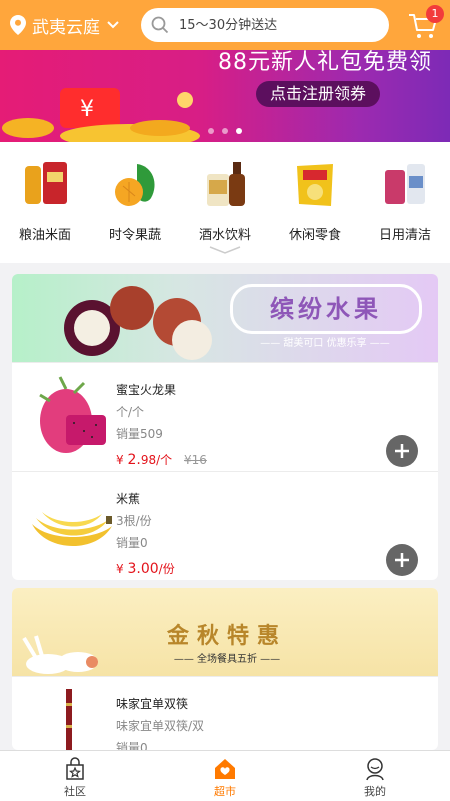 Image resolution: width=450 pixels, height=801 pixels. I want to click on price-integer: 2., so click(134, 460).